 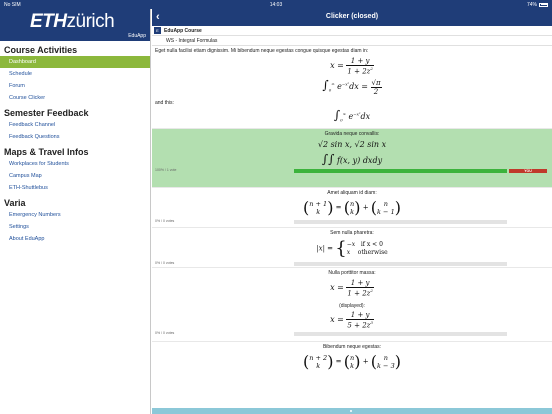 What do you see at coordinates (75, 227) in the screenshot?
I see `sidebar-item-settings: Settings` at bounding box center [75, 227].